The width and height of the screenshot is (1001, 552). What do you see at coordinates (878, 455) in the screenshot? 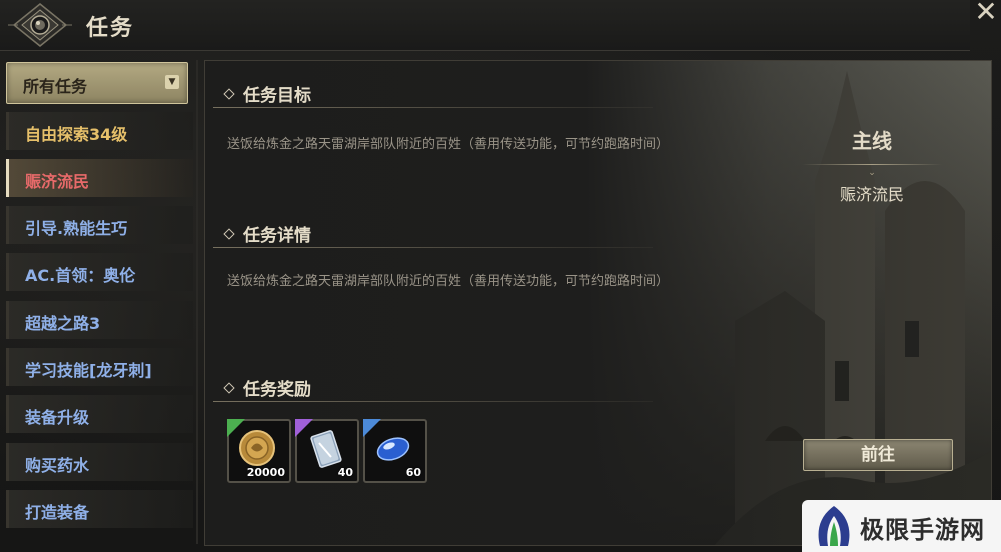
I see `goto-button: 前往` at bounding box center [878, 455].